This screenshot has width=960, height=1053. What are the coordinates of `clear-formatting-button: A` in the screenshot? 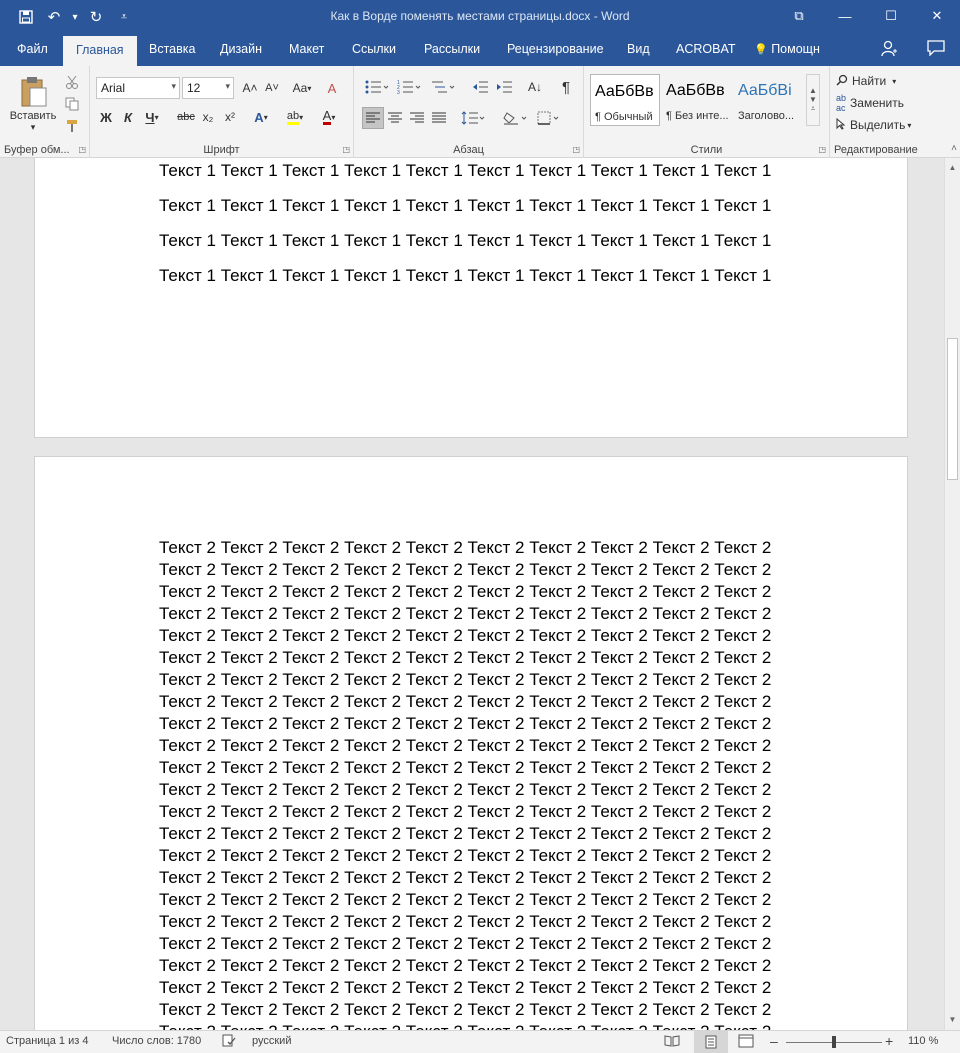 It's located at (332, 88).